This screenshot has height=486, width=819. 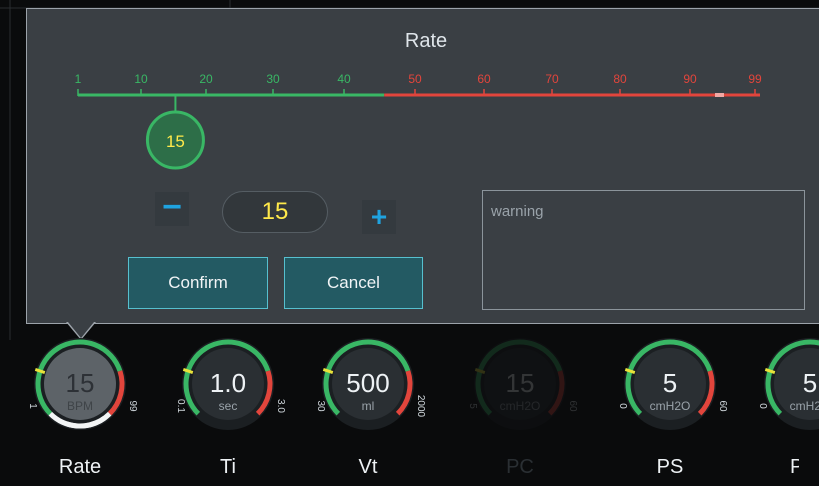 What do you see at coordinates (80, 406) in the screenshot?
I see `knob-unit: BPM` at bounding box center [80, 406].